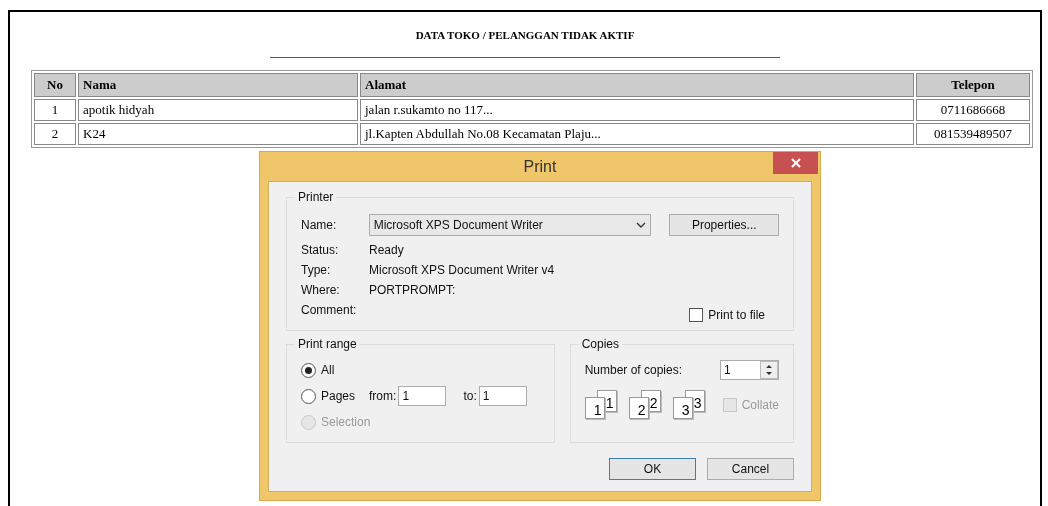  What do you see at coordinates (412, 290) in the screenshot?
I see `info-value: PORTPROMPT:` at bounding box center [412, 290].